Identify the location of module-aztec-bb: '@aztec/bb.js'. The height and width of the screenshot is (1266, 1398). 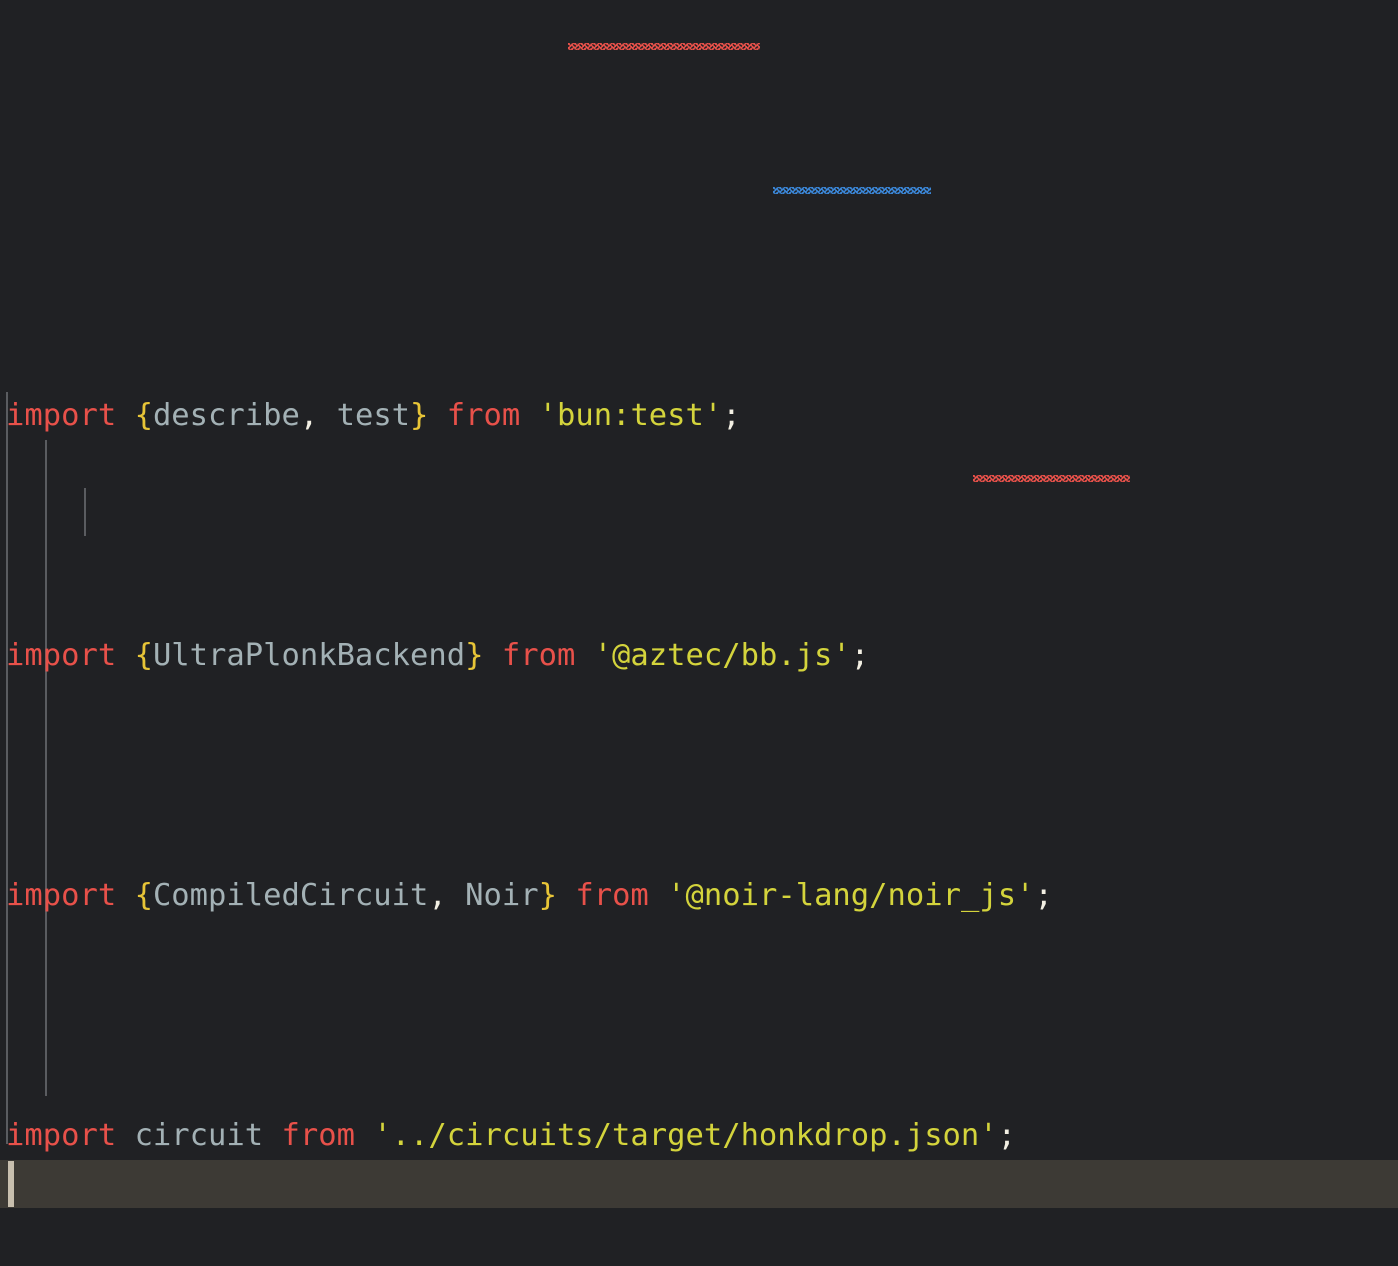
(722, 655).